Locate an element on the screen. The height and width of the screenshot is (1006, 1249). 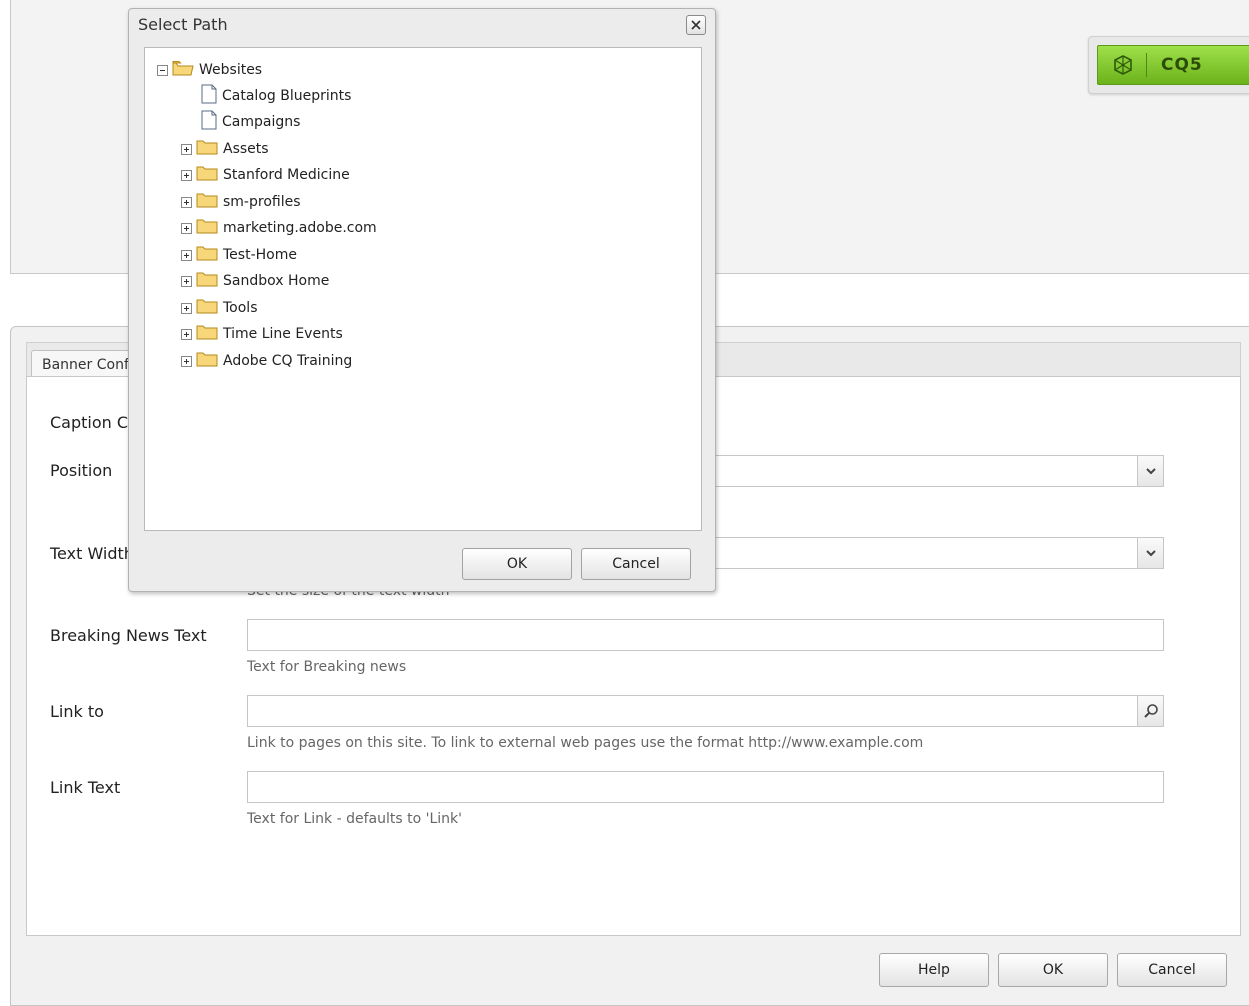
select-path-cancel-button: Cancel is located at coordinates (636, 564).